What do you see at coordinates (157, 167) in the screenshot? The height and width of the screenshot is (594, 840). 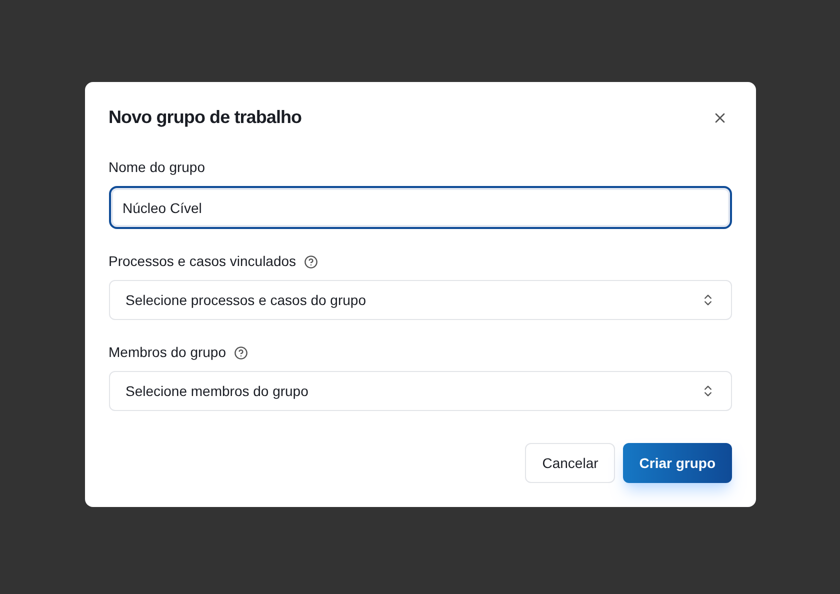 I see `field-label: Nome do grupo` at bounding box center [157, 167].